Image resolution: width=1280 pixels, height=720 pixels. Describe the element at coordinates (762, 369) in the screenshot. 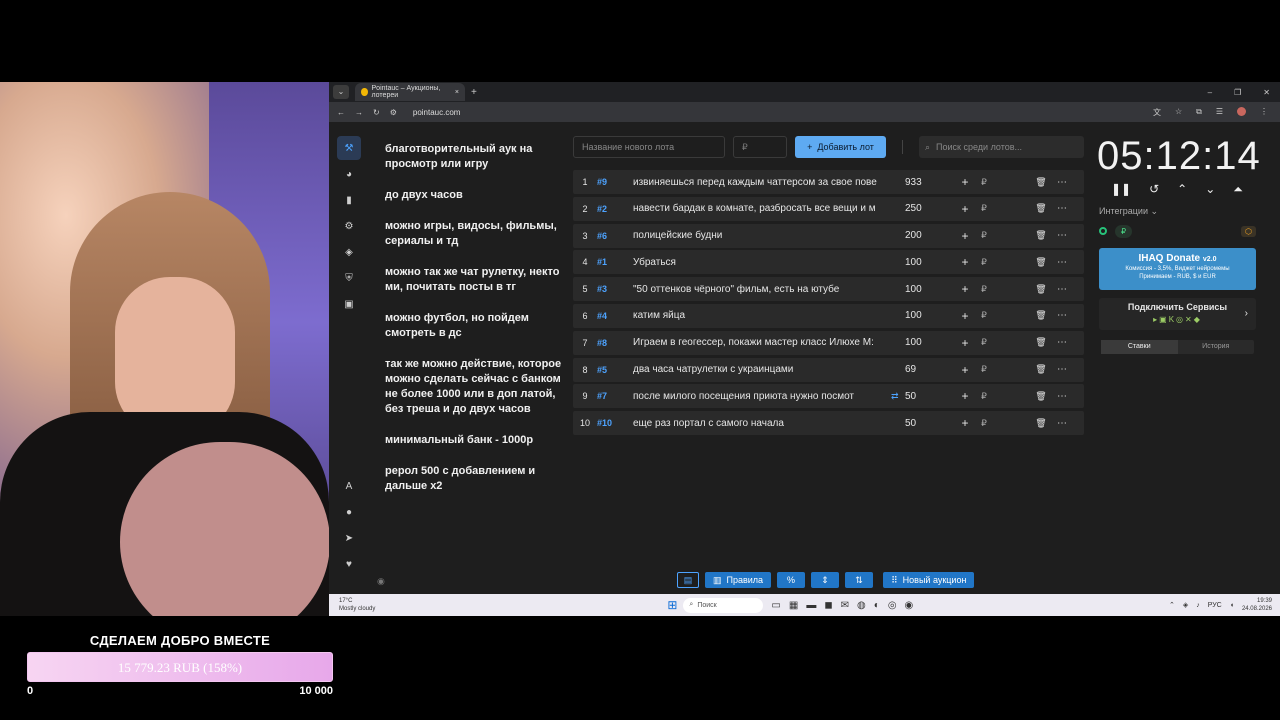

I see `lot-name: два часа чатрулетки с украинцами` at that location.